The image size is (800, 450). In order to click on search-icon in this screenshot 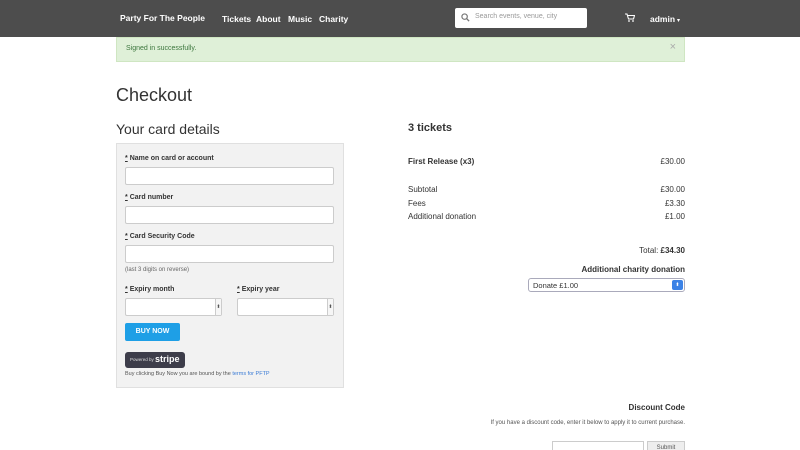, I will do `click(465, 17)`.